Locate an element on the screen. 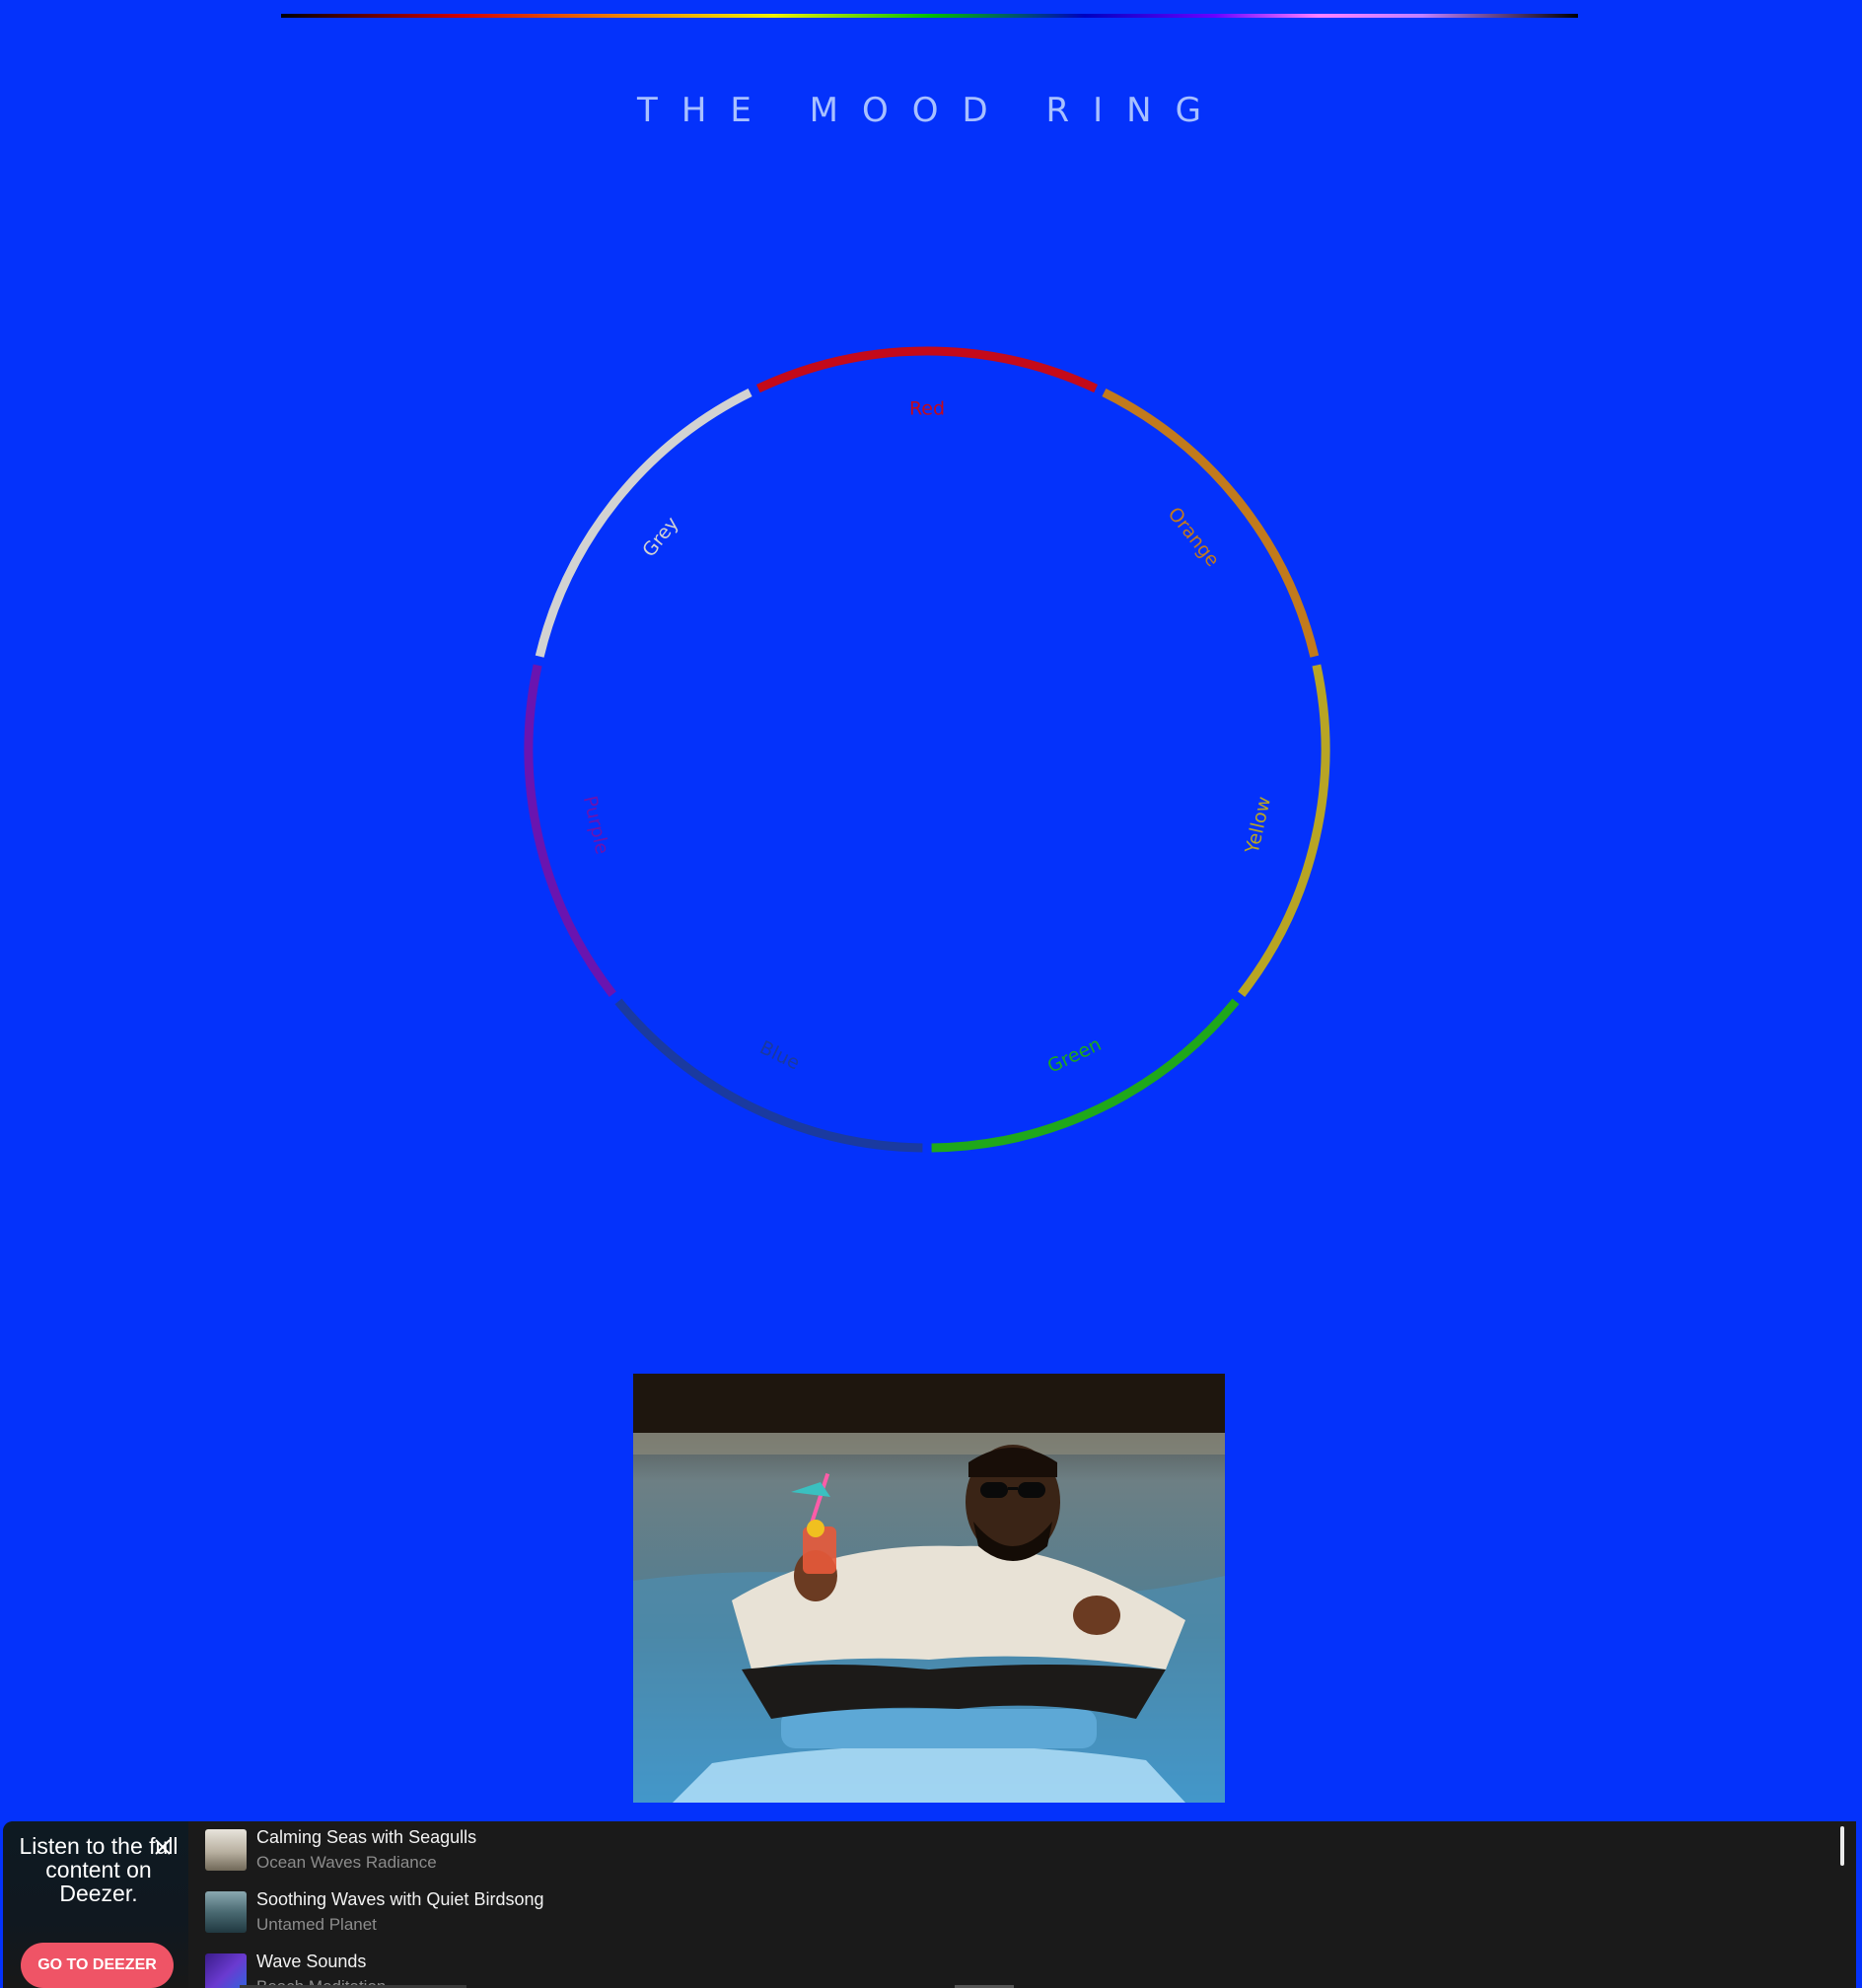 The height and width of the screenshot is (1988, 1862). ring-segment-blue is located at coordinates (768, 1075).